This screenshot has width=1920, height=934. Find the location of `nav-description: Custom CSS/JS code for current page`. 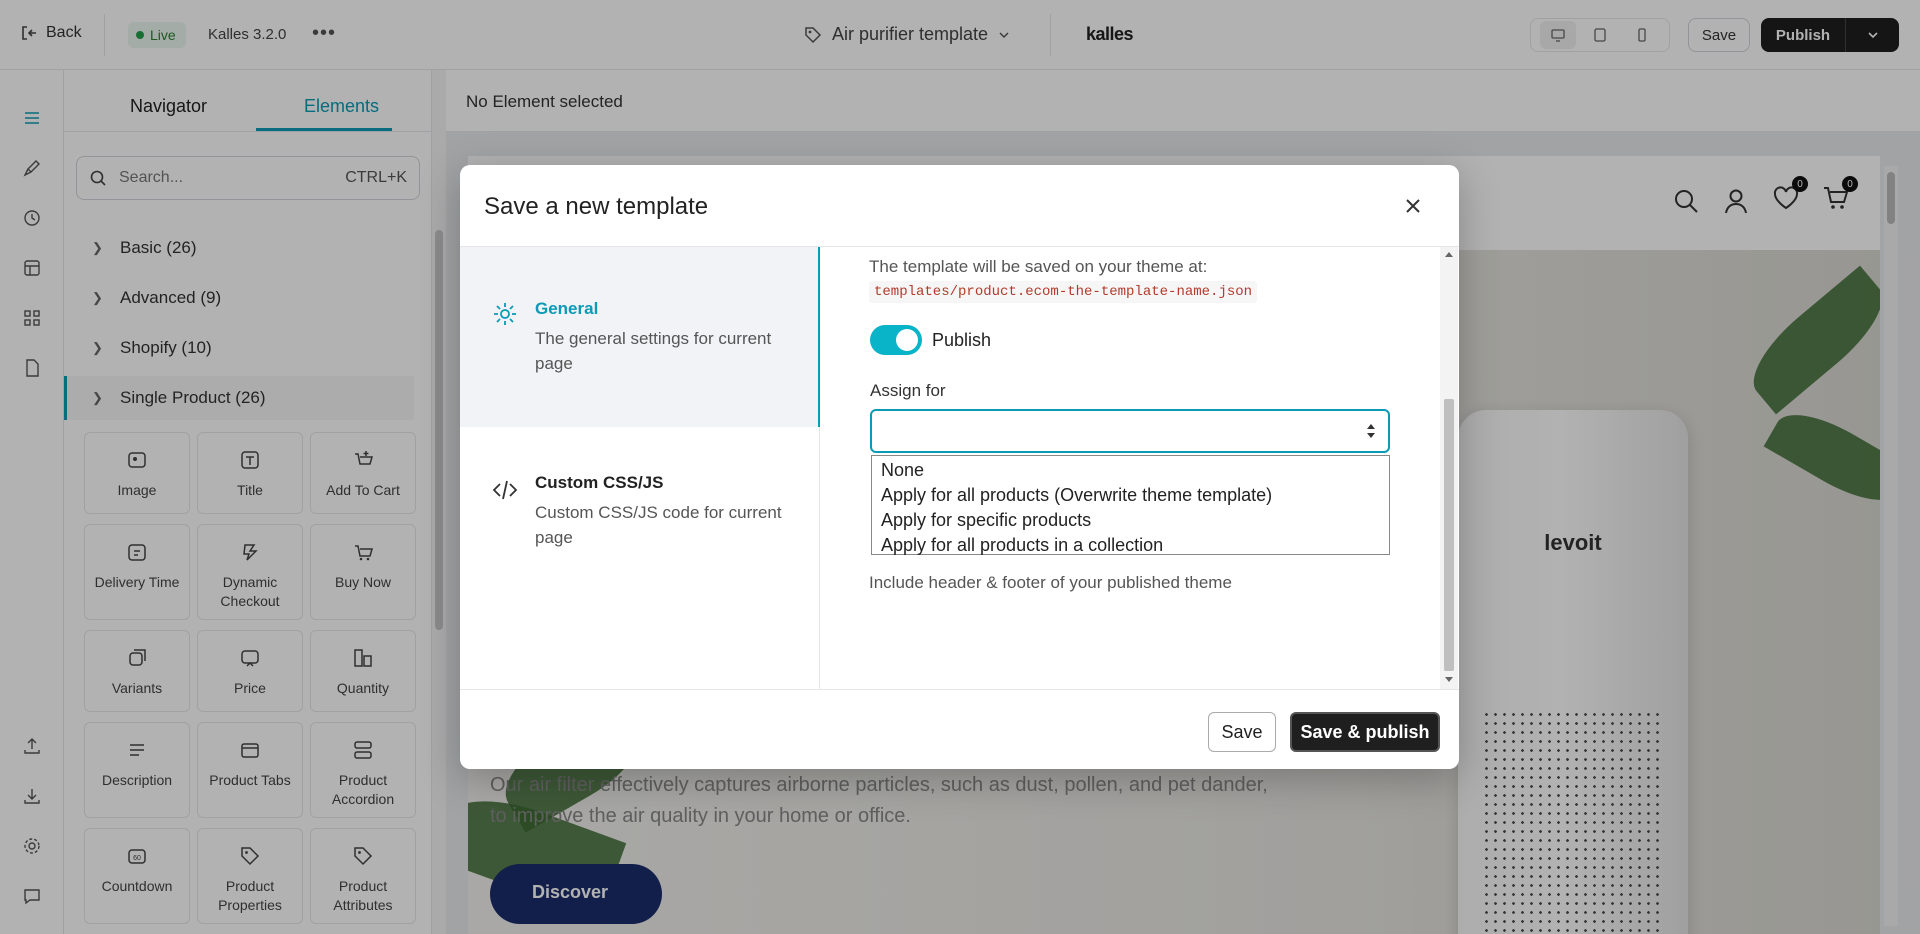

nav-description: Custom CSS/JS code for current page is located at coordinates (658, 525).